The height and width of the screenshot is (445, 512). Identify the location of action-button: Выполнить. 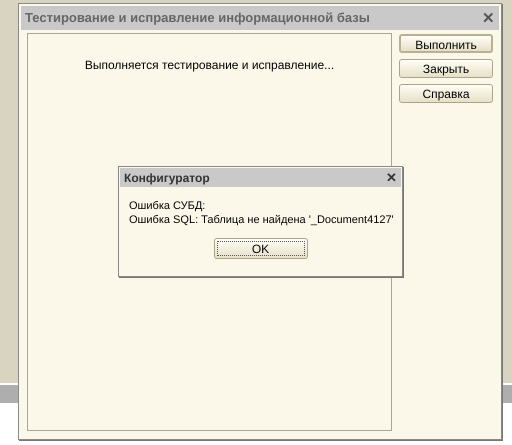
(446, 43).